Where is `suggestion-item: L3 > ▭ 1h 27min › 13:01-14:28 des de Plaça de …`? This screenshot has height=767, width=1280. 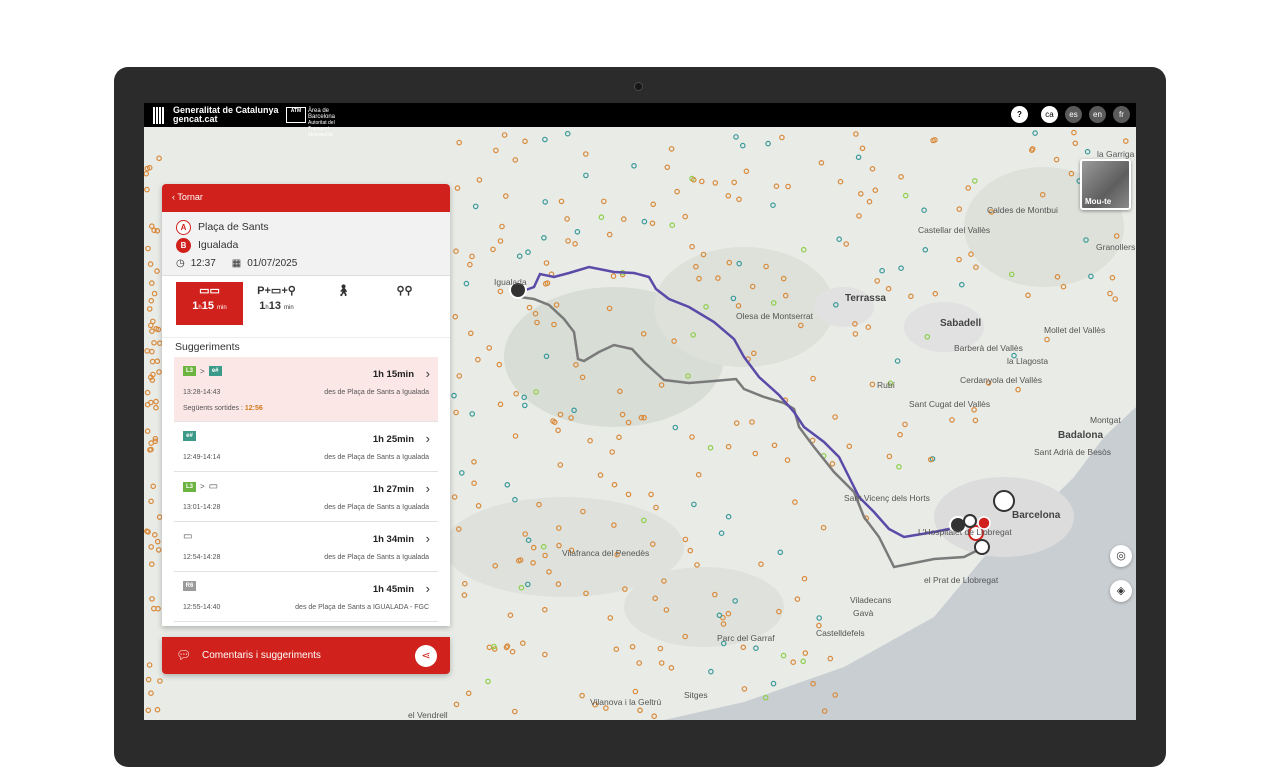
suggestion-item: L3 > ▭ 1h 27min › 13:01-14:28 des de Plaça de … is located at coordinates (306, 497).